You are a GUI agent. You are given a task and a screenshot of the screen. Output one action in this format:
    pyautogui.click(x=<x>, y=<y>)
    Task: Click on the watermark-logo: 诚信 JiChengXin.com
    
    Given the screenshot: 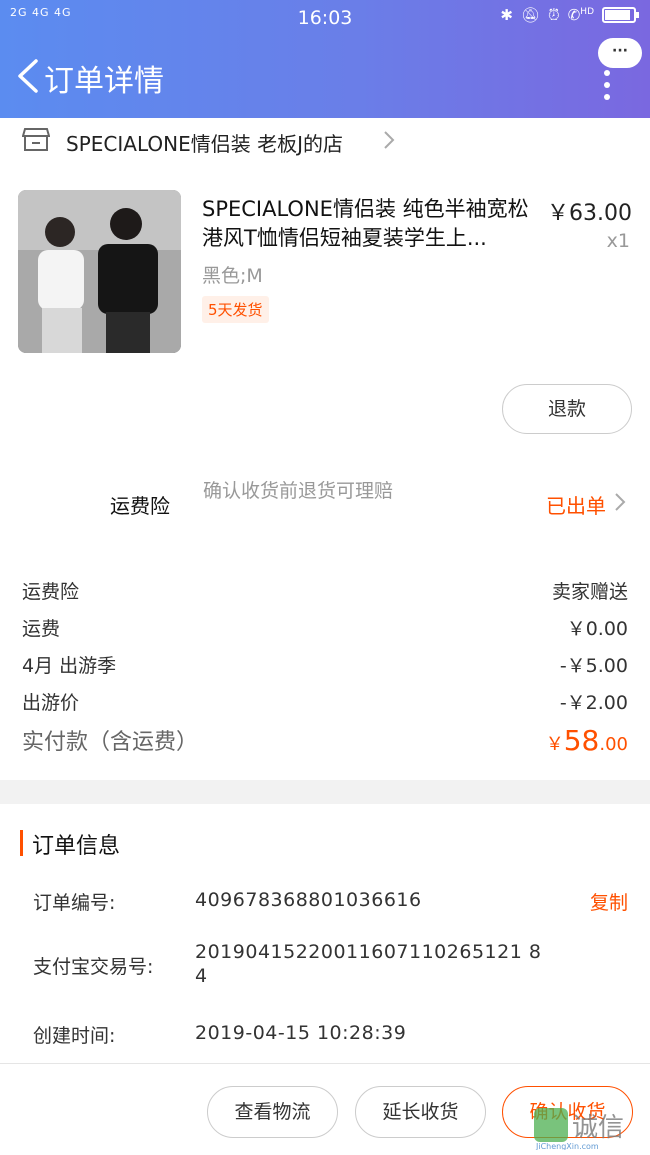 What is the action you would take?
    pyautogui.click(x=579, y=1129)
    